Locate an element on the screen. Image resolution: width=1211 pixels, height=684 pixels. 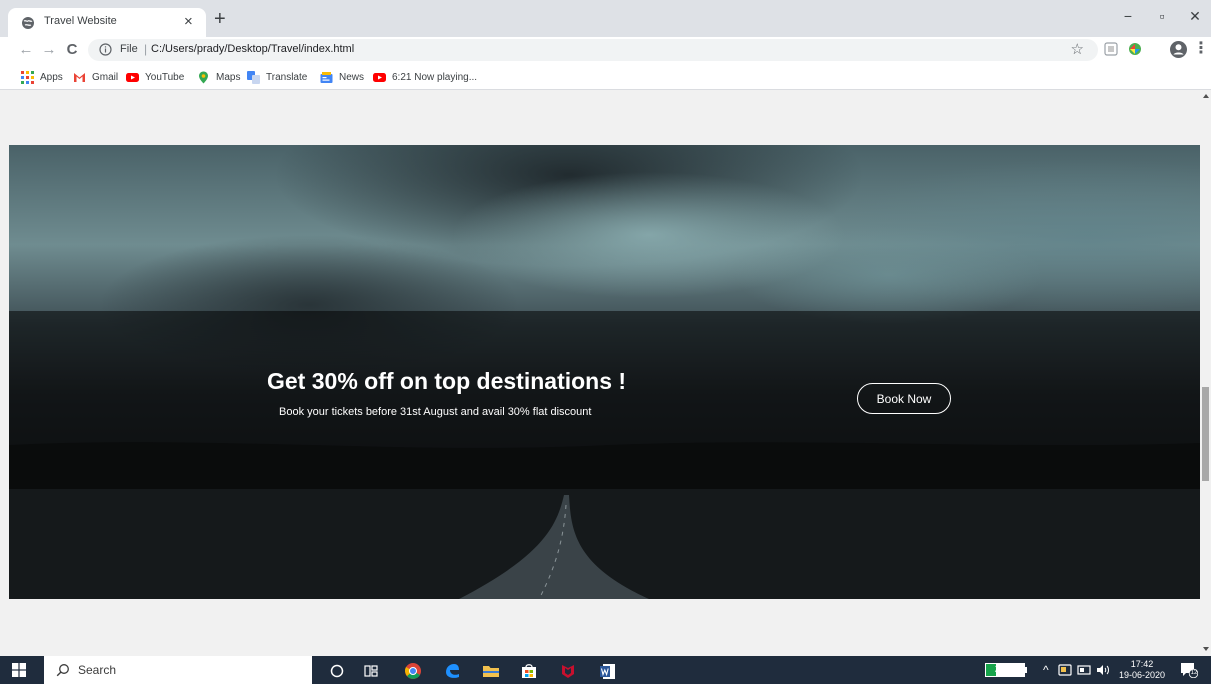
bookmark-label: YouTube is located at coordinates (165, 77).